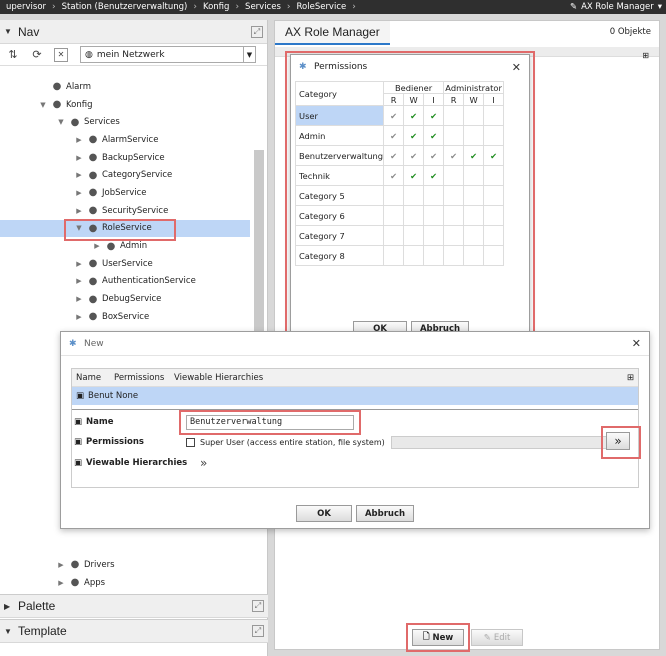  What do you see at coordinates (125, 105) in the screenshot?
I see `tree-item-konfig: ▼ ● Konfig` at bounding box center [125, 105].